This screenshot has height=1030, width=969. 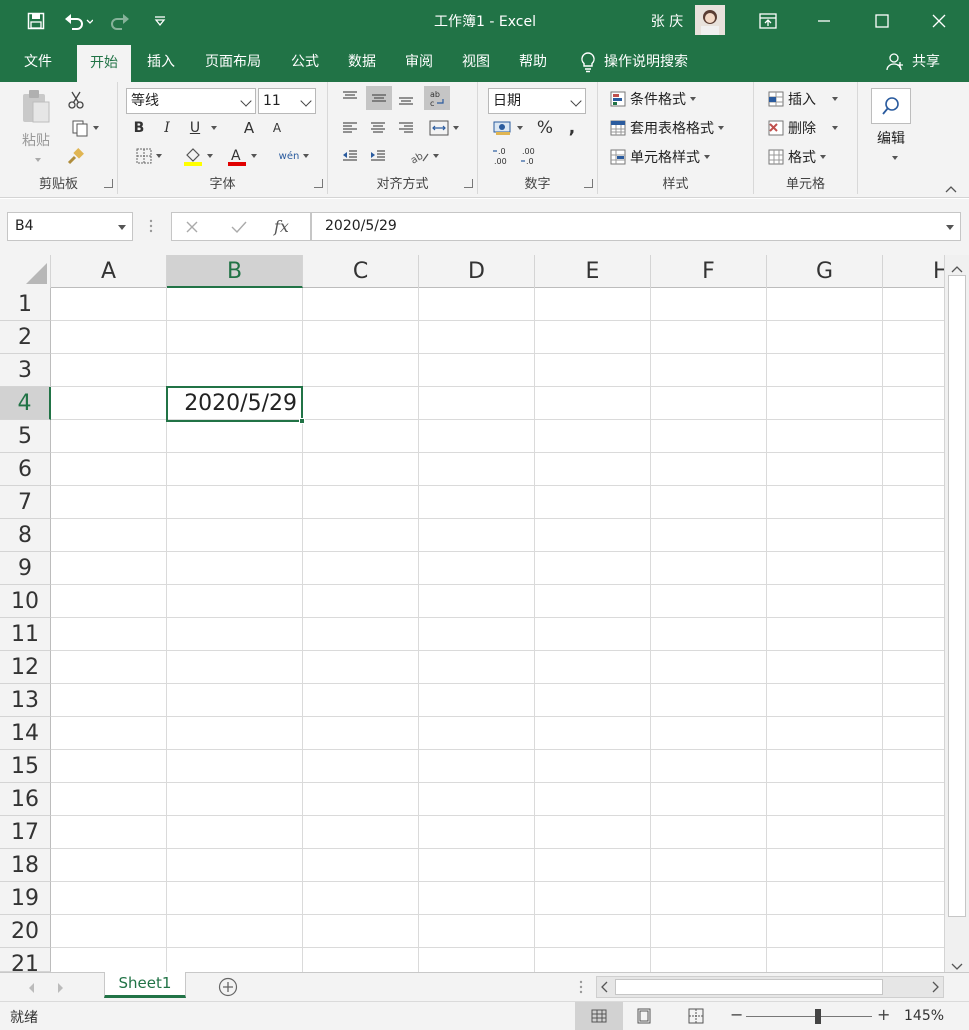 I want to click on row-header-16: 16, so click(x=25, y=799).